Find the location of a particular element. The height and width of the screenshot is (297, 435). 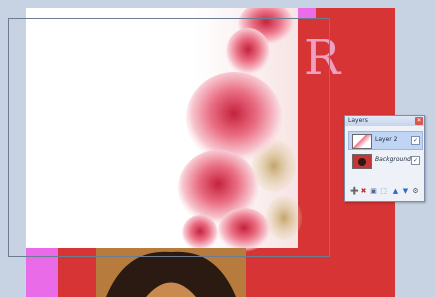

add-layer-icon: ➕ is located at coordinates (354, 191).